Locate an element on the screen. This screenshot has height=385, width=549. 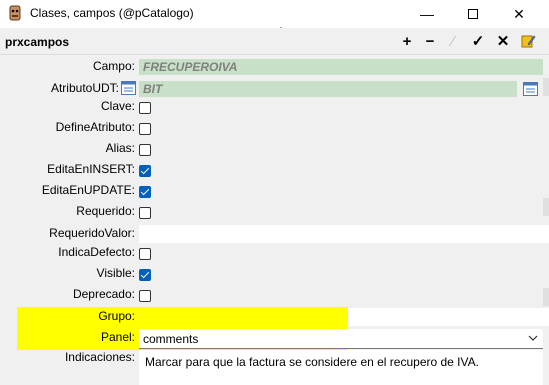
notes-icon is located at coordinates (528, 41).